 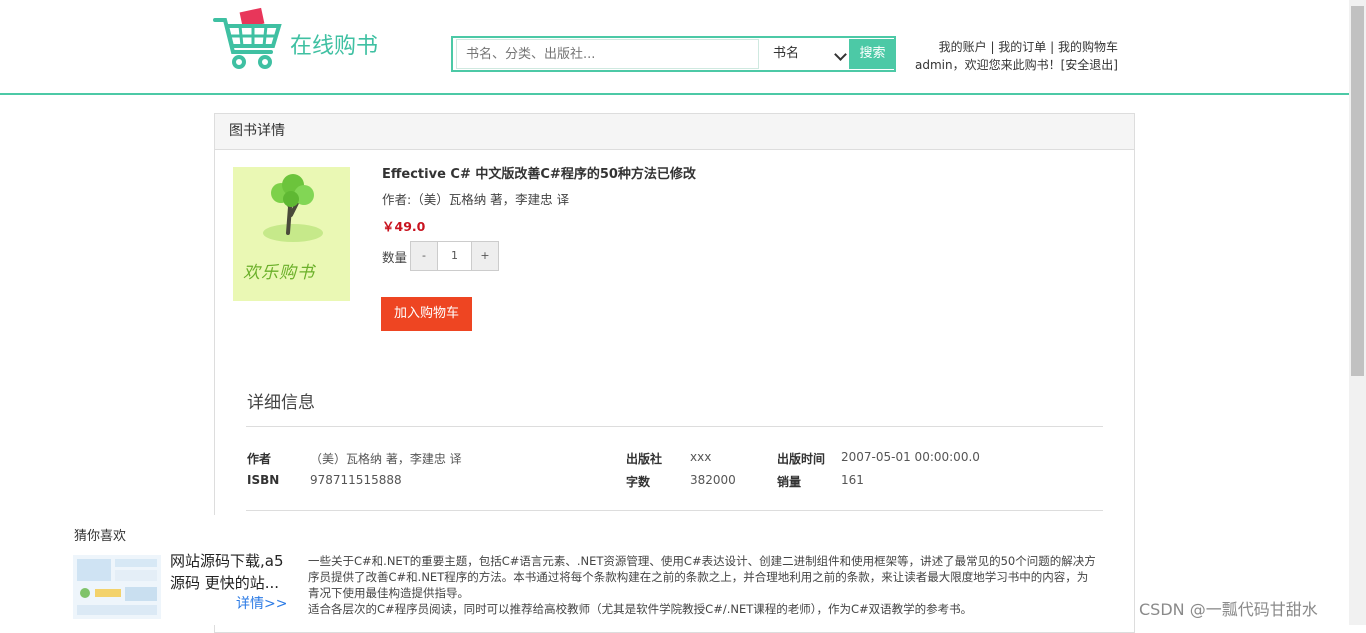 I want to click on recommend-details-link: 详情>>, so click(x=261, y=603).